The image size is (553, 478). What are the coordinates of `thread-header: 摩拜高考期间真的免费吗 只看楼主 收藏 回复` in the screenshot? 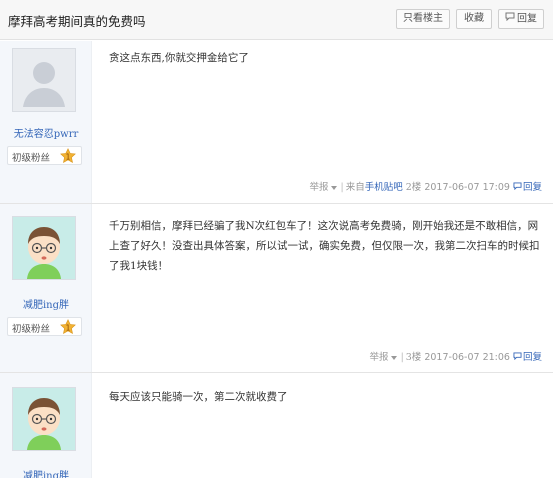 It's located at (276, 20).